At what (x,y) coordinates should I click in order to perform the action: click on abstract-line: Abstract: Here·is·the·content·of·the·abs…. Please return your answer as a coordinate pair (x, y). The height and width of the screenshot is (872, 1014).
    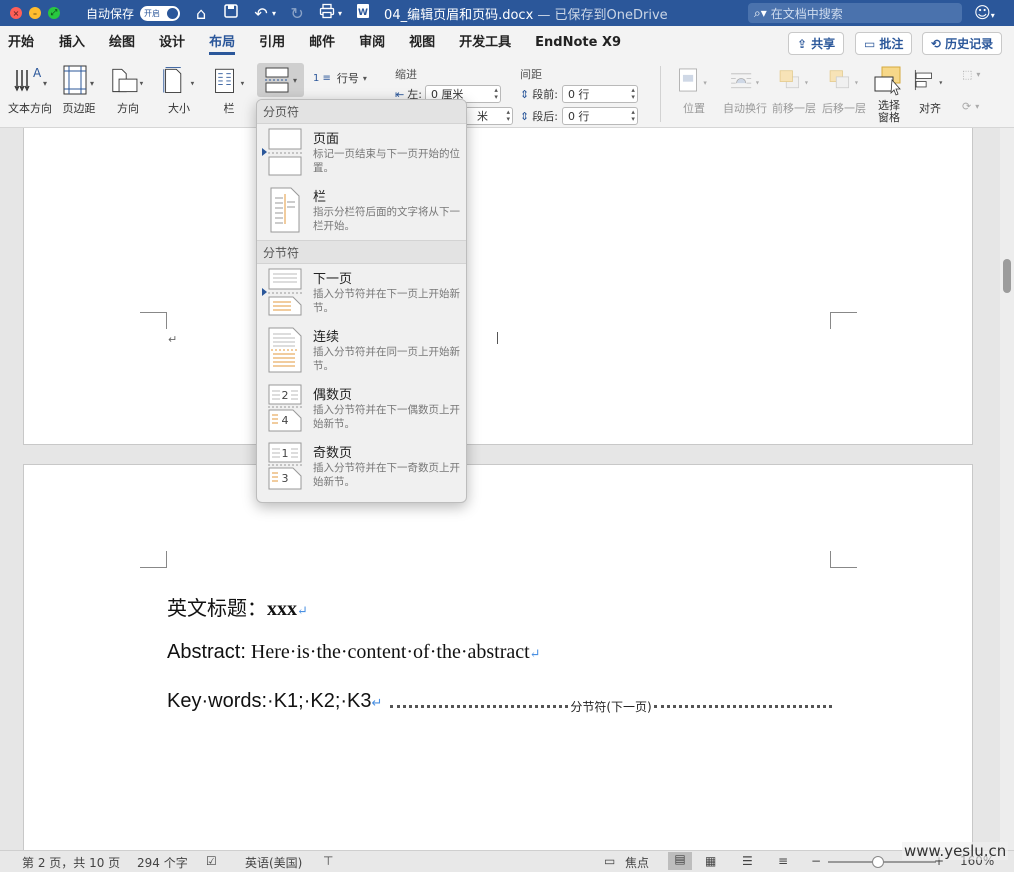
    Looking at the image, I should click on (354, 652).